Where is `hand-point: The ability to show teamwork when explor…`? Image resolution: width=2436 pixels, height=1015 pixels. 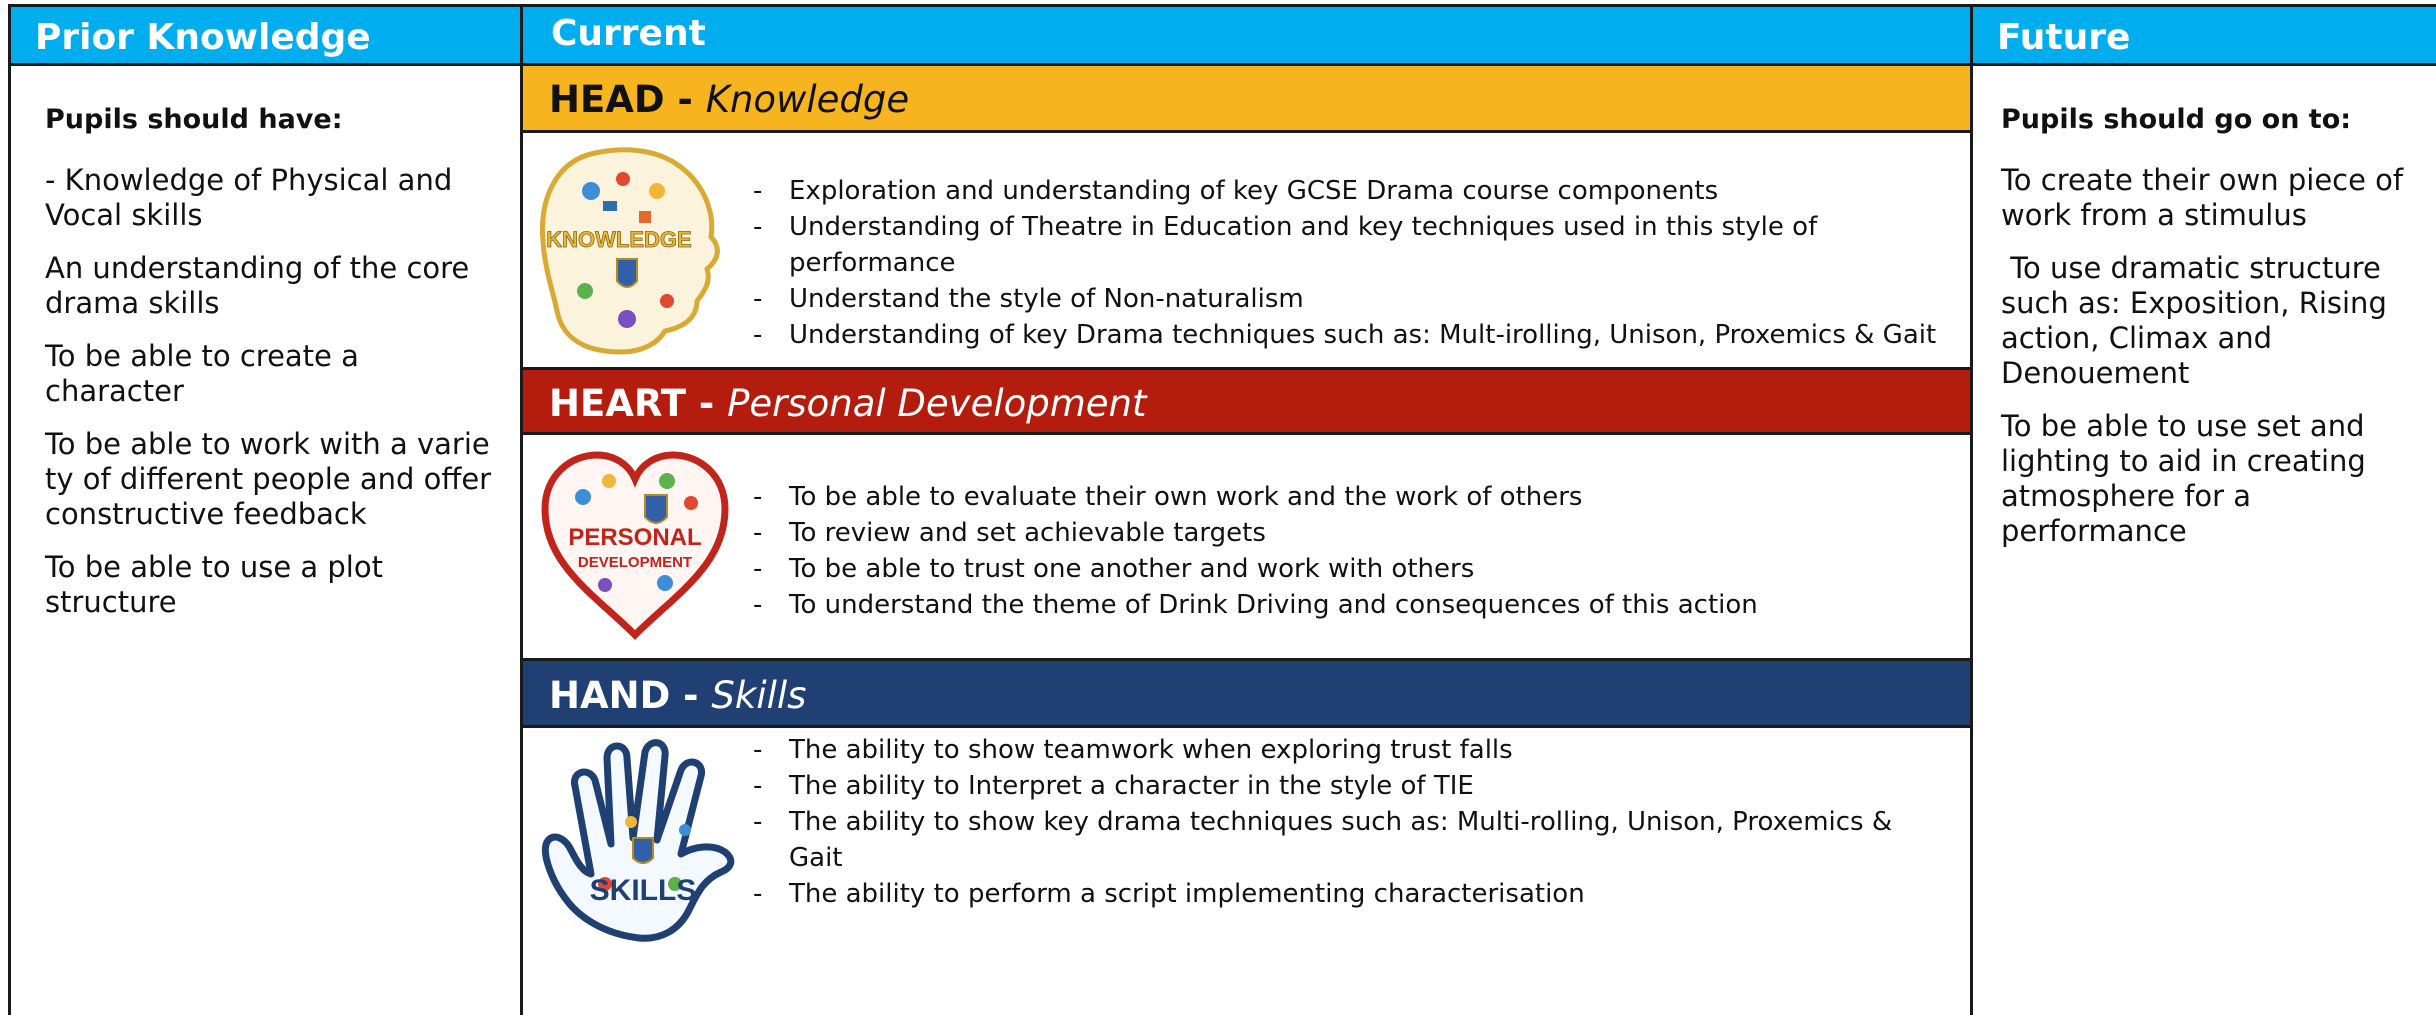
hand-point: The ability to show teamwork when explor… is located at coordinates (1351, 750).